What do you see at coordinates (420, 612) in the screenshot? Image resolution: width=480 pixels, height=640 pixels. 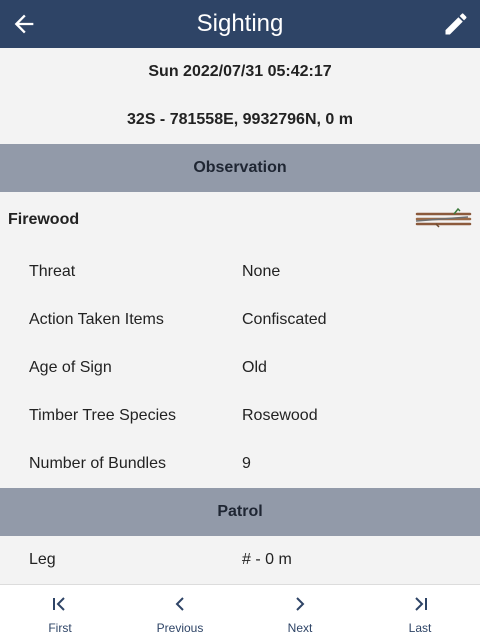 I see `last-button: Last` at bounding box center [420, 612].